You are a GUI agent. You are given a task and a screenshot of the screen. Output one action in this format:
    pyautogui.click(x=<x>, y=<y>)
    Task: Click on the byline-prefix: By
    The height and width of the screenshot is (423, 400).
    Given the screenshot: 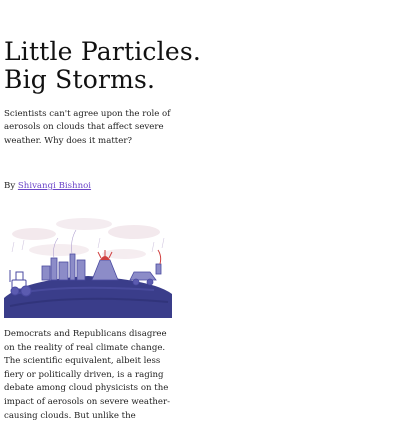 What is the action you would take?
    pyautogui.click(x=11, y=186)
    